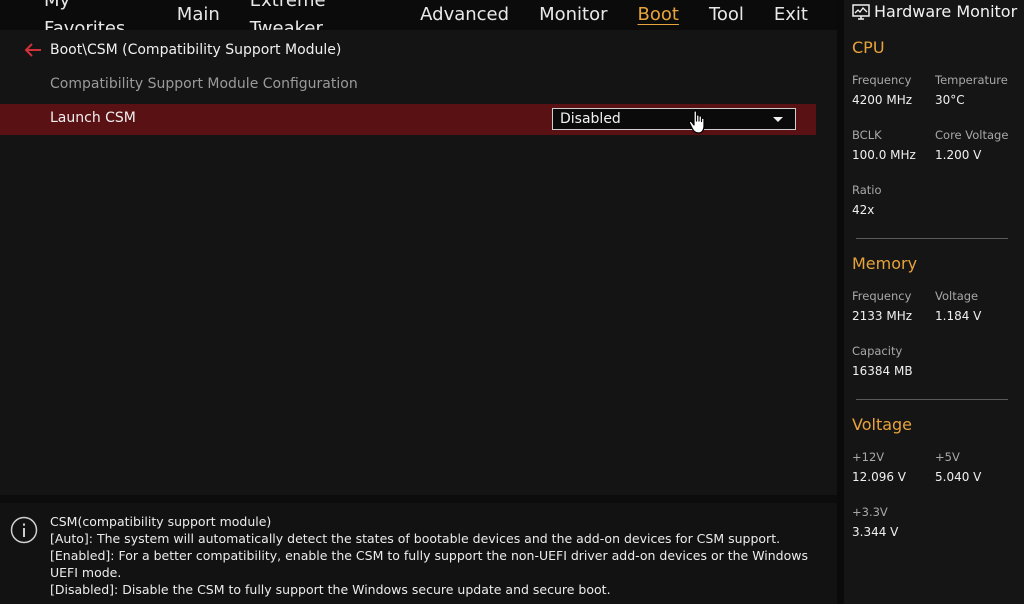 This screenshot has width=1024, height=604. I want to click on memory-capacity-value: 16384 MB, so click(882, 371).